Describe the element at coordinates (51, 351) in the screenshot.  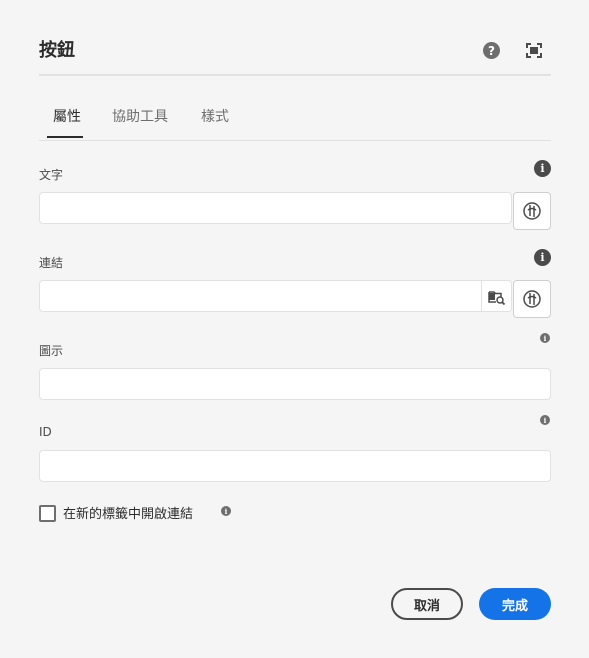
I see `icon-label: 圖示` at that location.